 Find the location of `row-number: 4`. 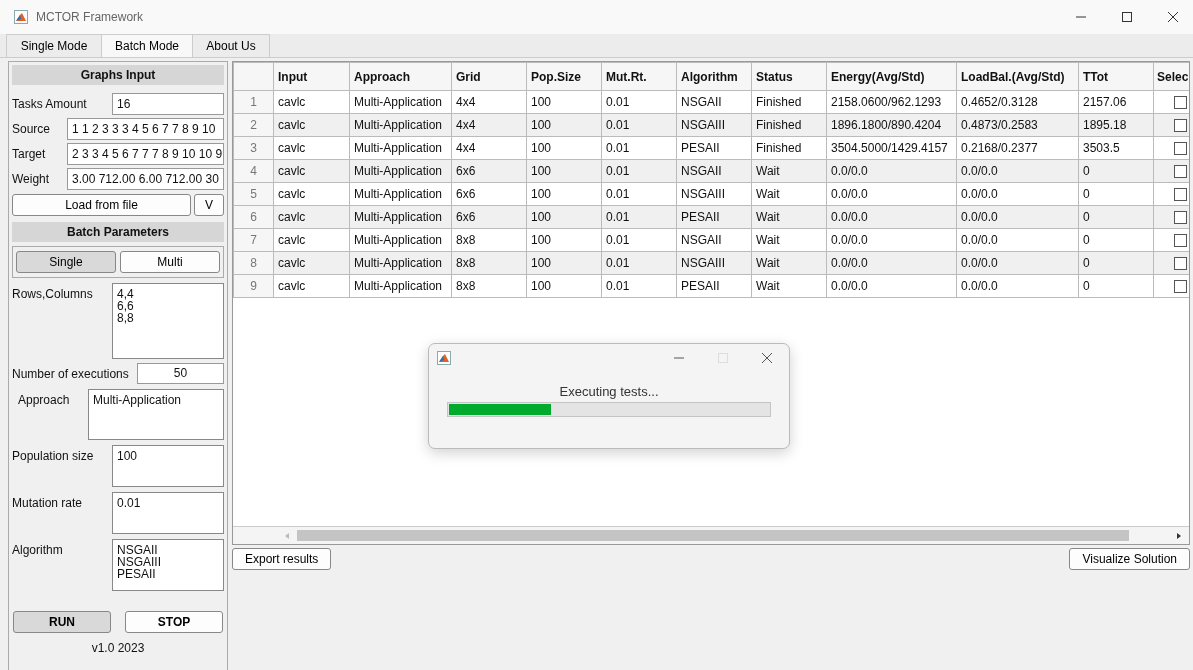

row-number: 4 is located at coordinates (253, 171).